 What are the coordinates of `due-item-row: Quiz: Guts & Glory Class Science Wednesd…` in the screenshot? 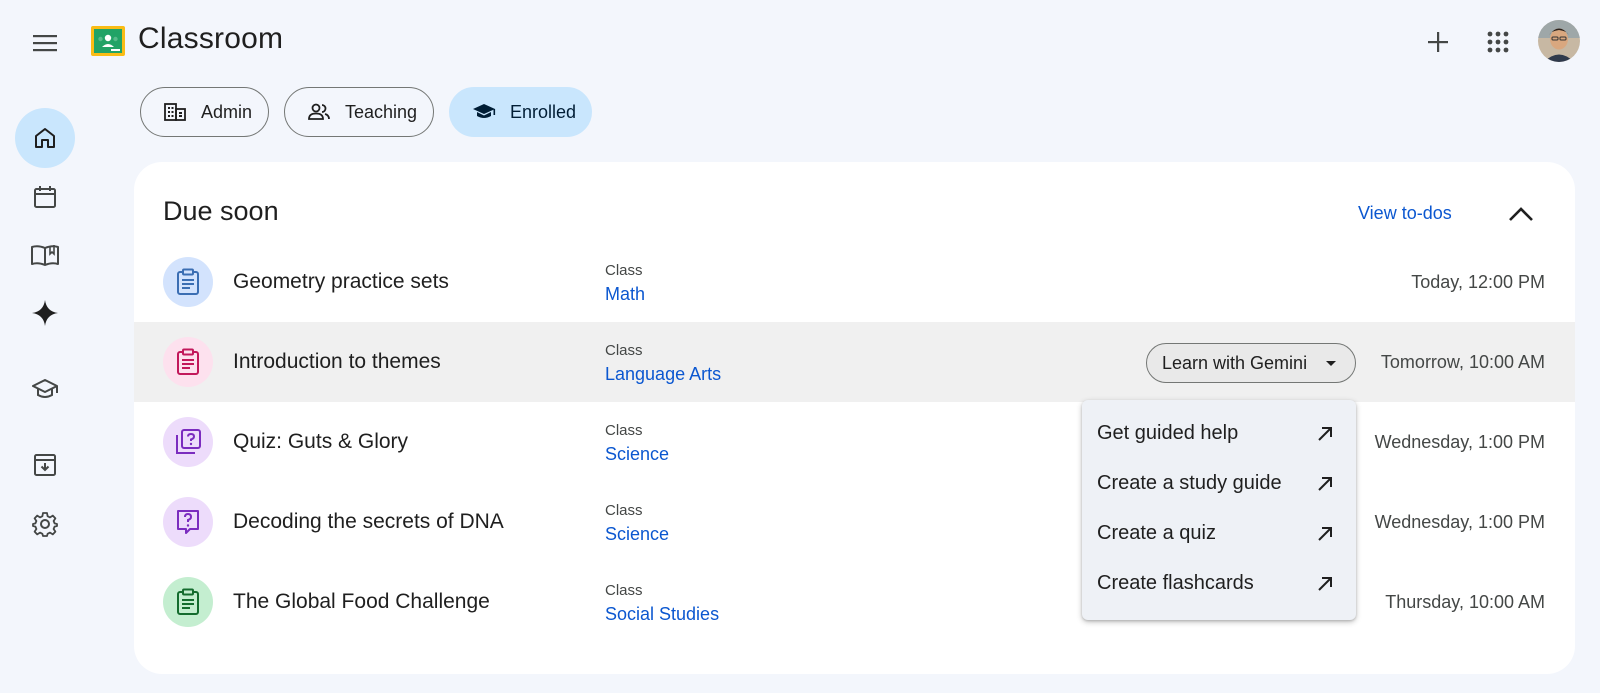 It's located at (854, 442).